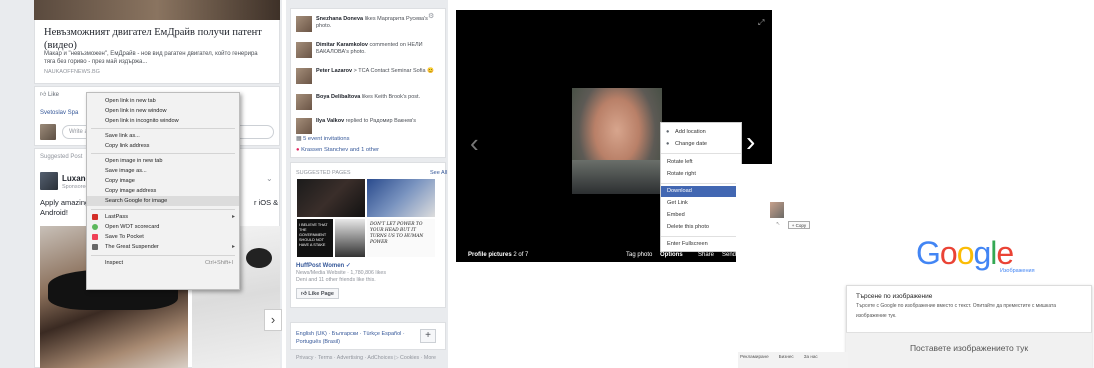  What do you see at coordinates (706, 255) in the screenshot?
I see `share-button: Share` at bounding box center [706, 255].